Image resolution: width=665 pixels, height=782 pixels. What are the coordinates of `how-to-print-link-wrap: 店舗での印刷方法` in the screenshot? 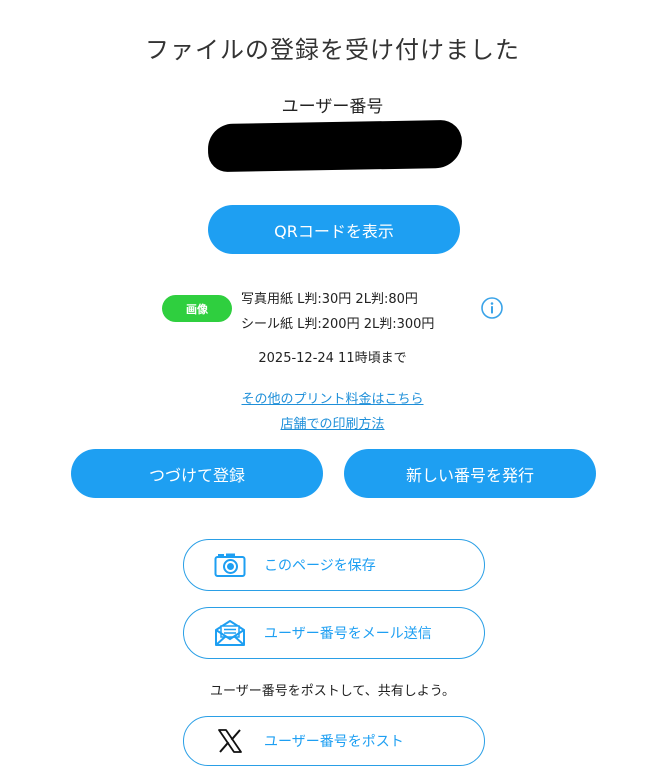 It's located at (332, 422).